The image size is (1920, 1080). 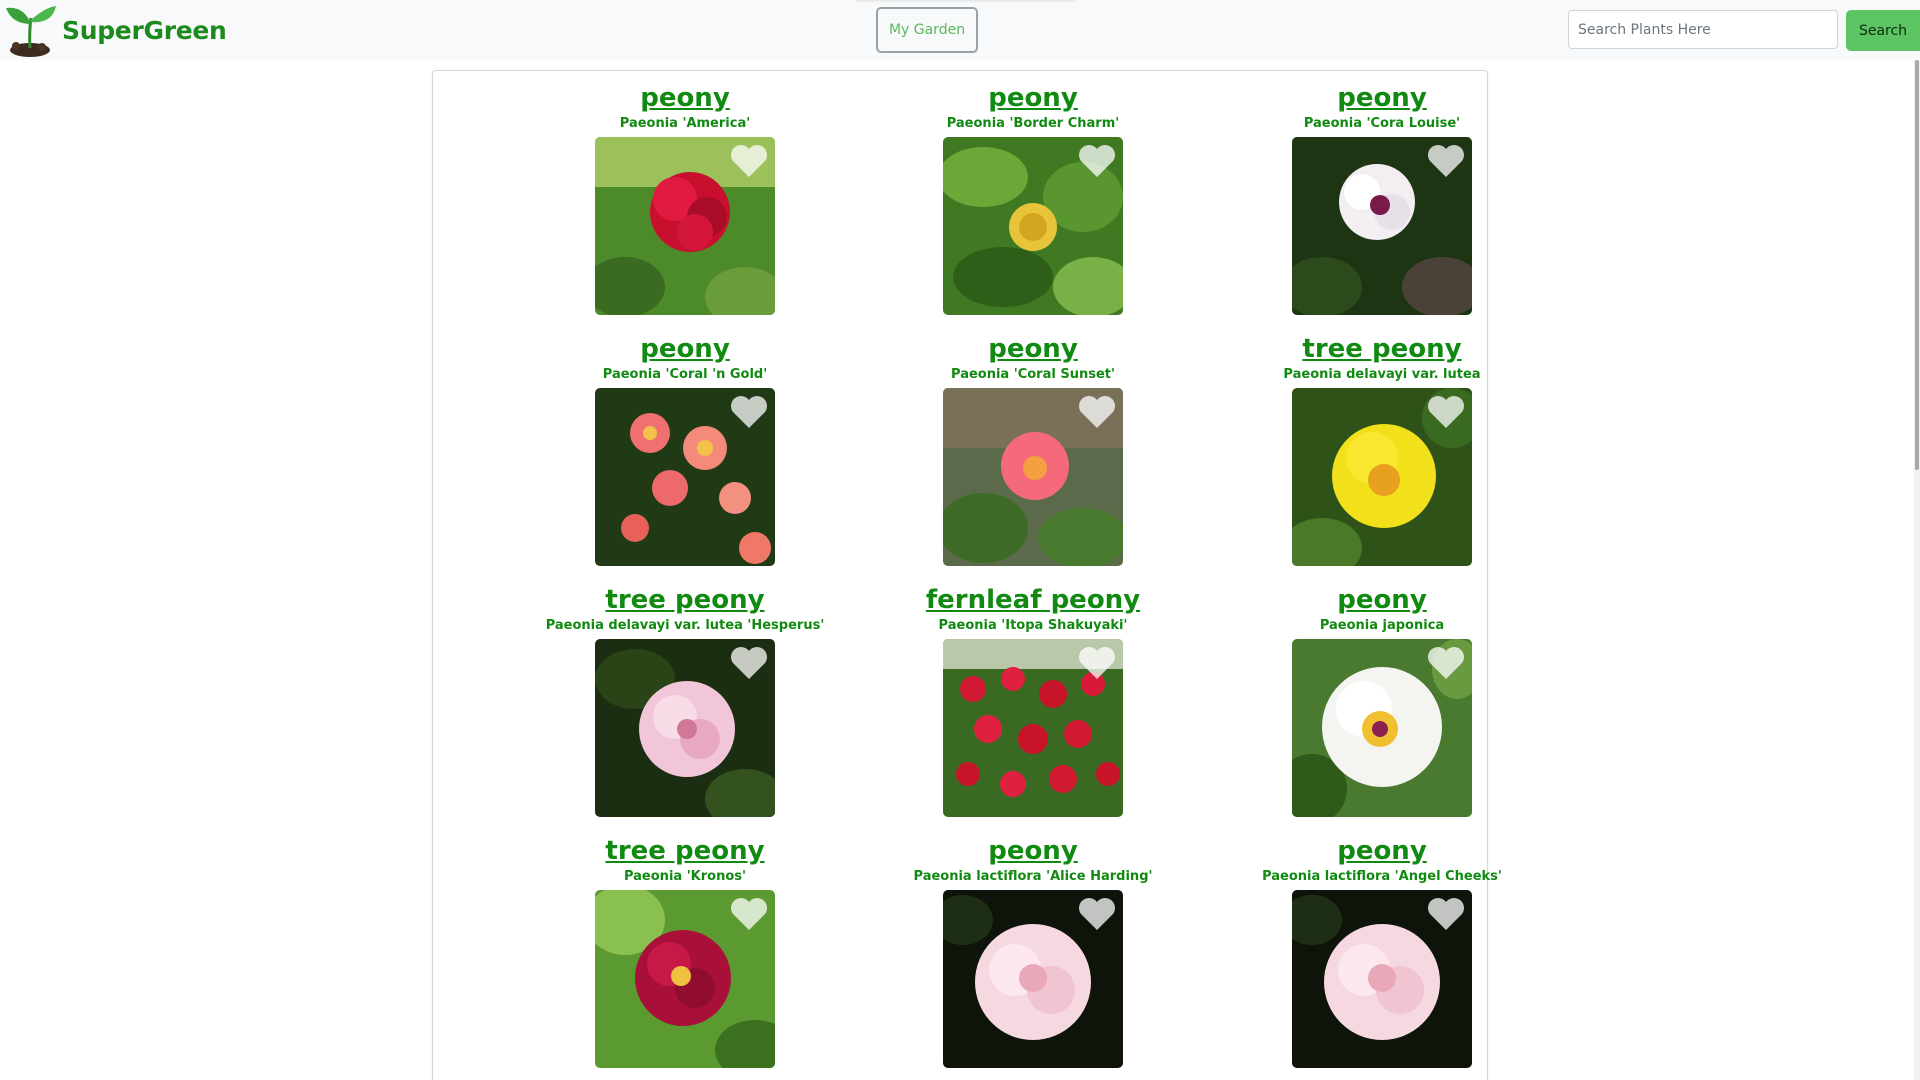 What do you see at coordinates (31, 31) in the screenshot?
I see `sprout-logo-icon` at bounding box center [31, 31].